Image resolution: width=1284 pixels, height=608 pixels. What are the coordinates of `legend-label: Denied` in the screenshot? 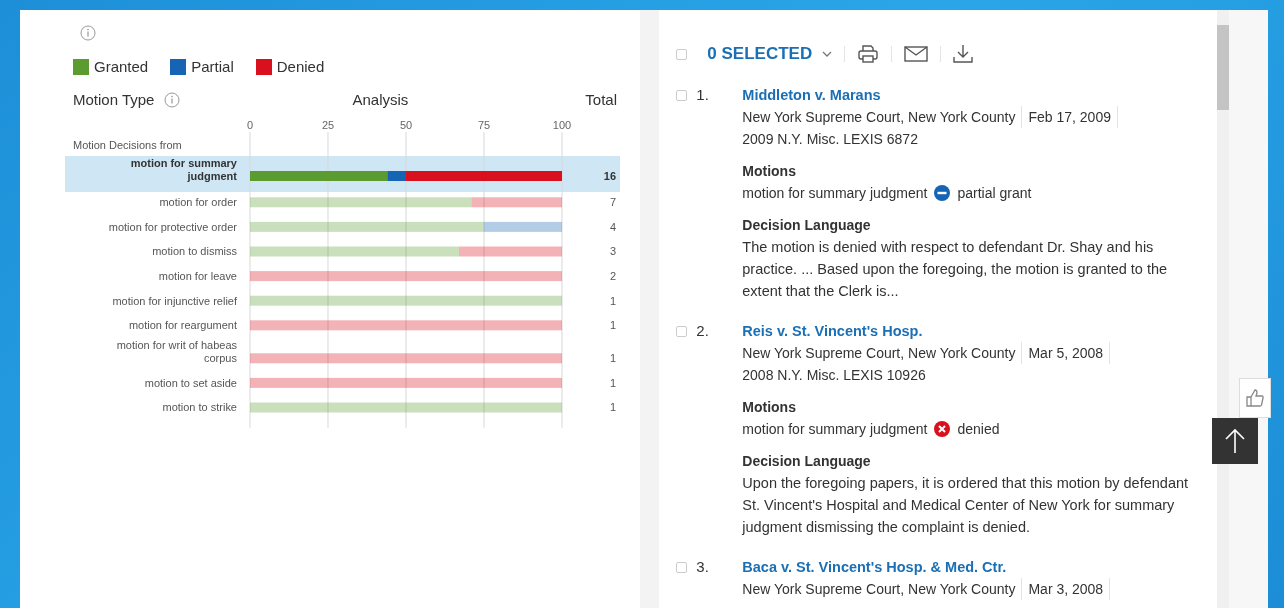 It's located at (300, 66).